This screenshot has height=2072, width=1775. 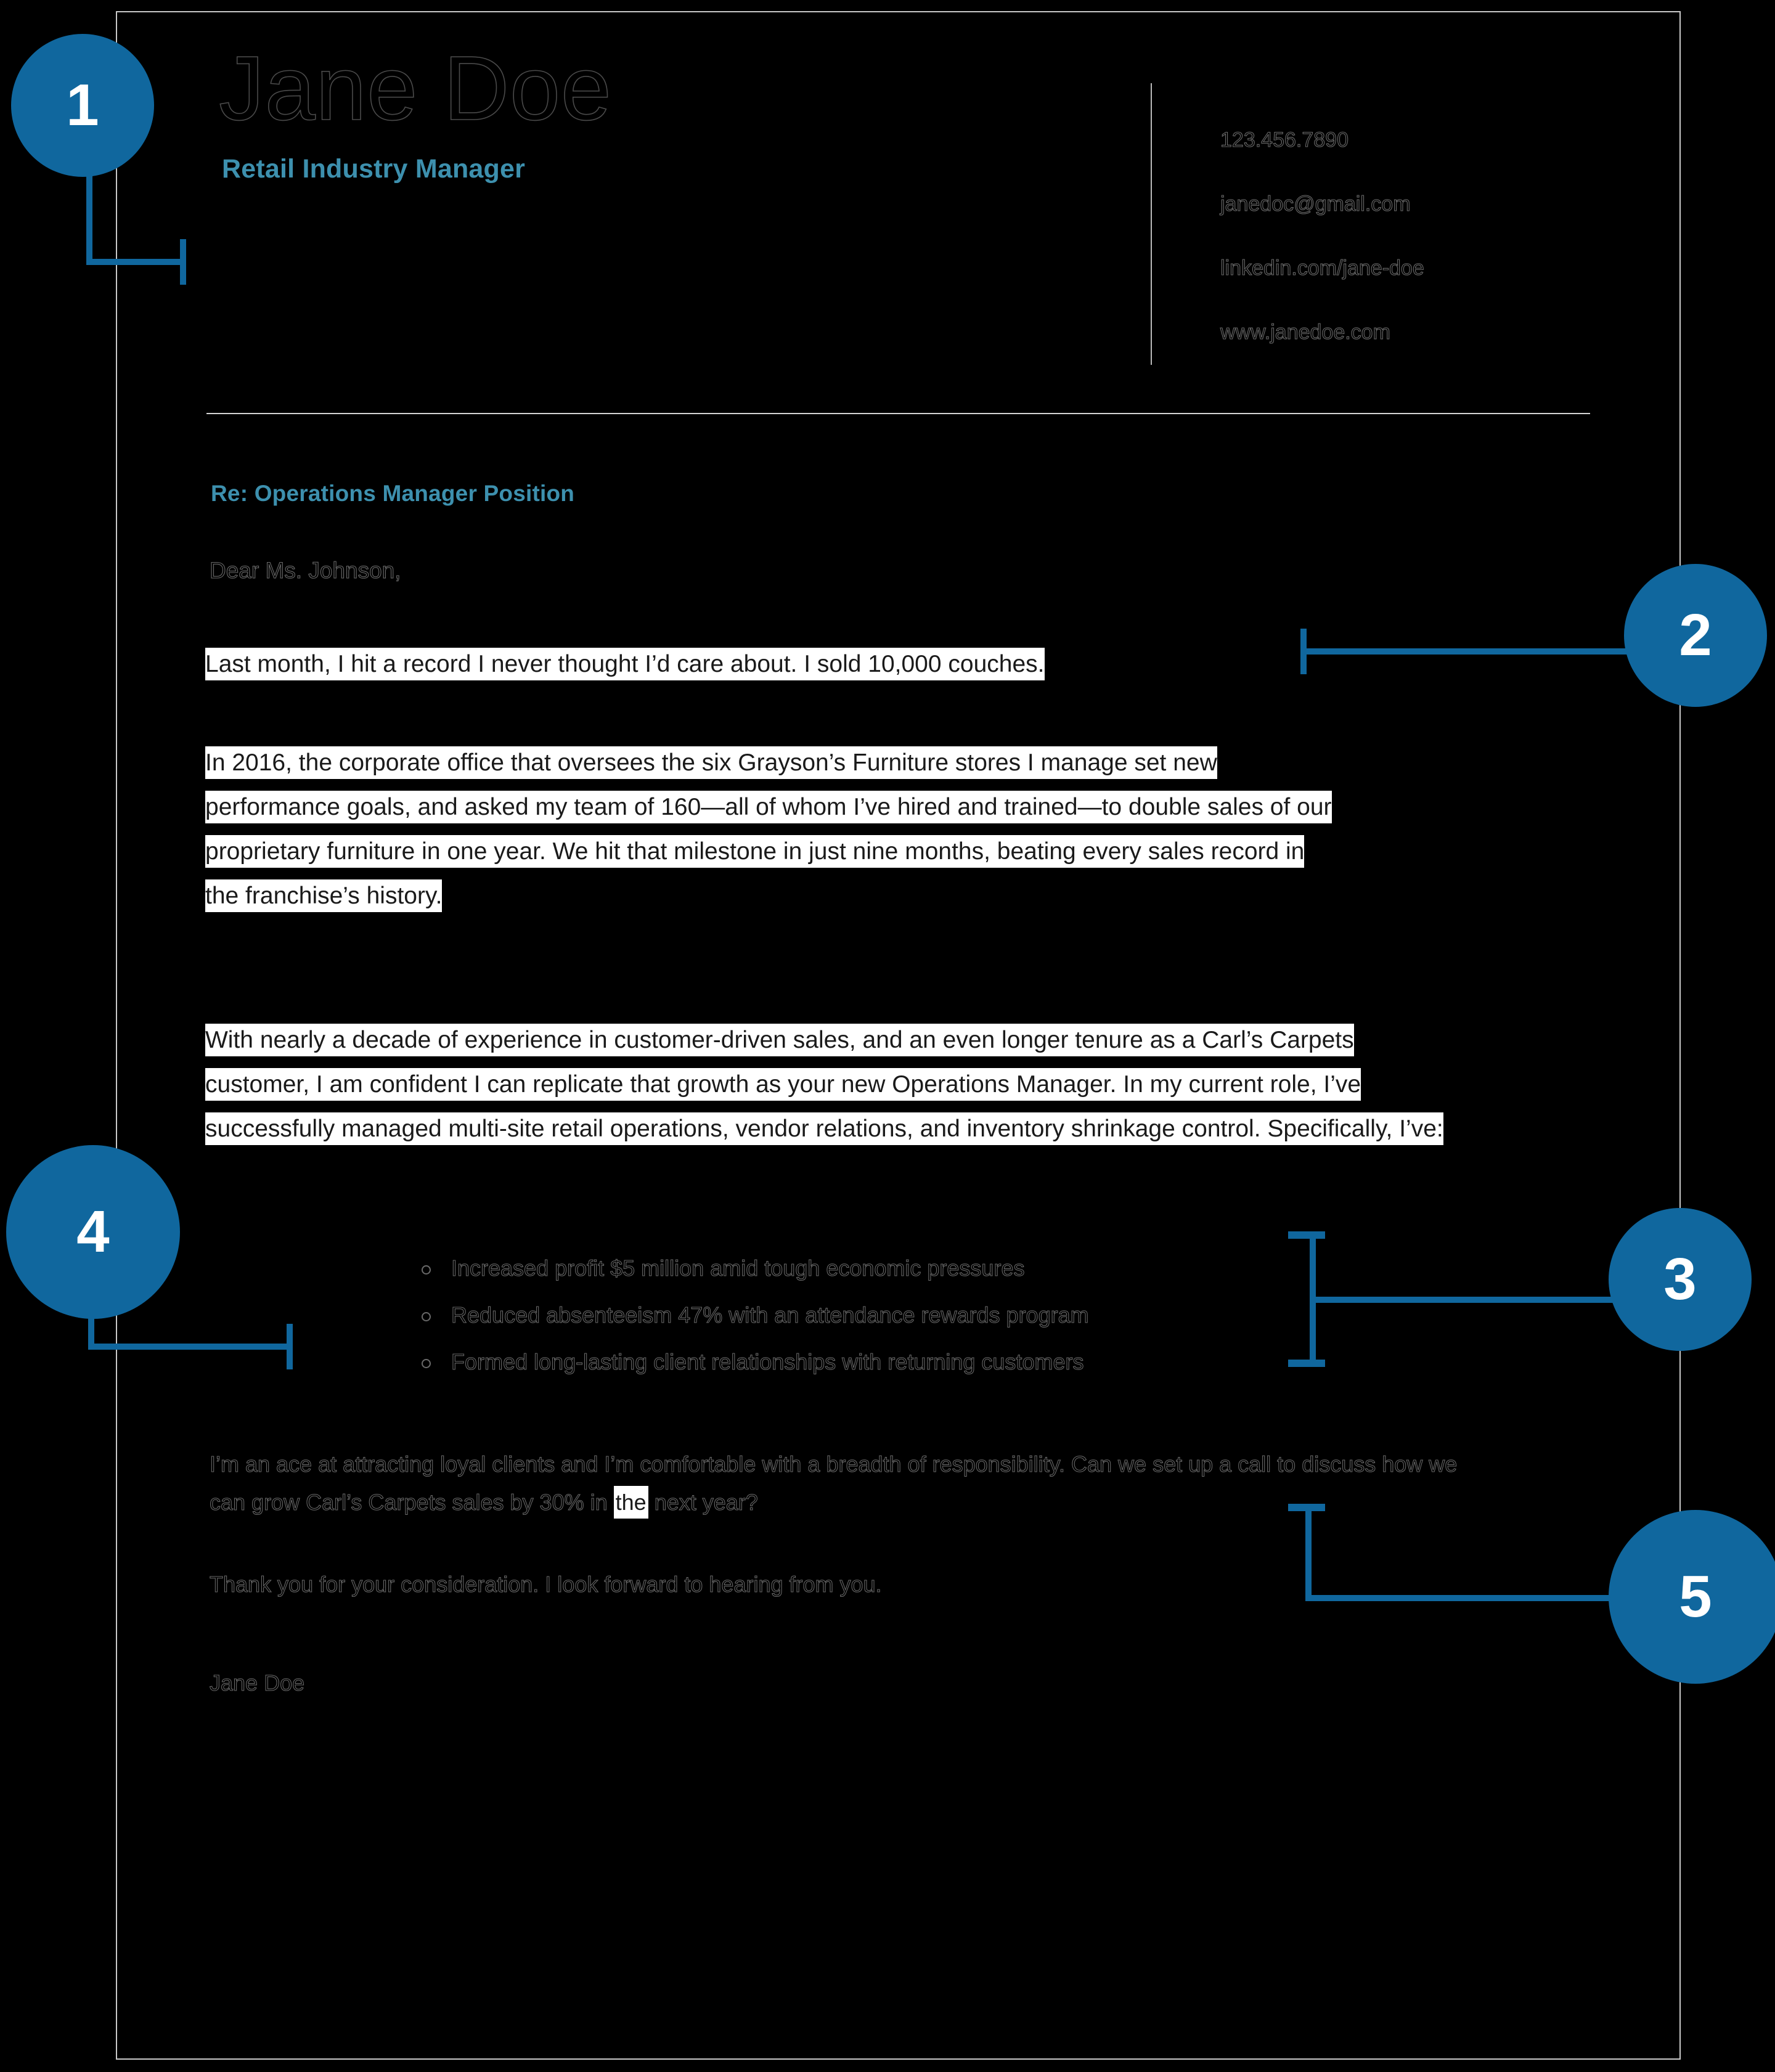 What do you see at coordinates (1696, 1596) in the screenshot?
I see `callout-5-number: 5` at bounding box center [1696, 1596].